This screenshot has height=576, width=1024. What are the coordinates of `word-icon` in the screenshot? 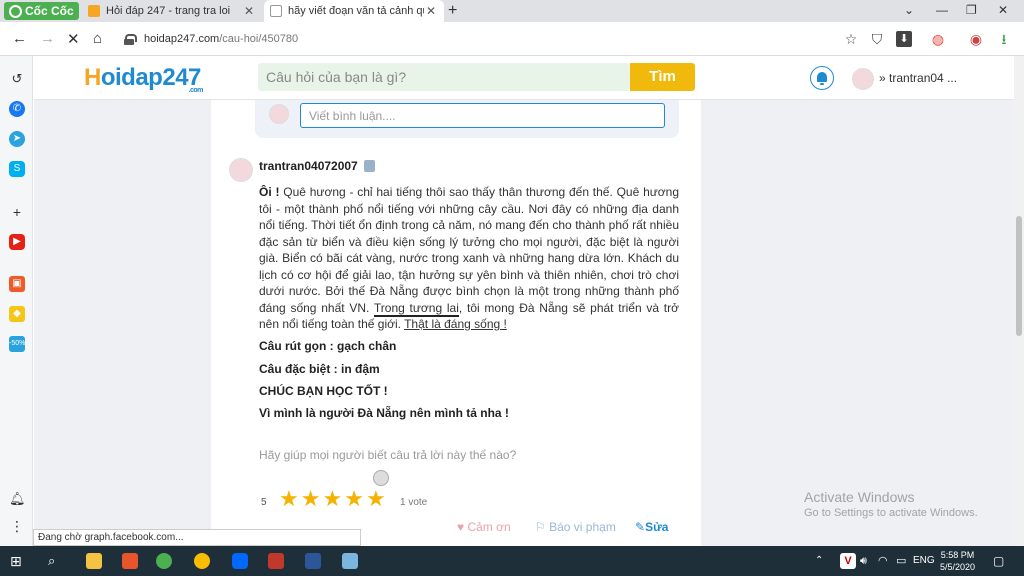 It's located at (313, 561).